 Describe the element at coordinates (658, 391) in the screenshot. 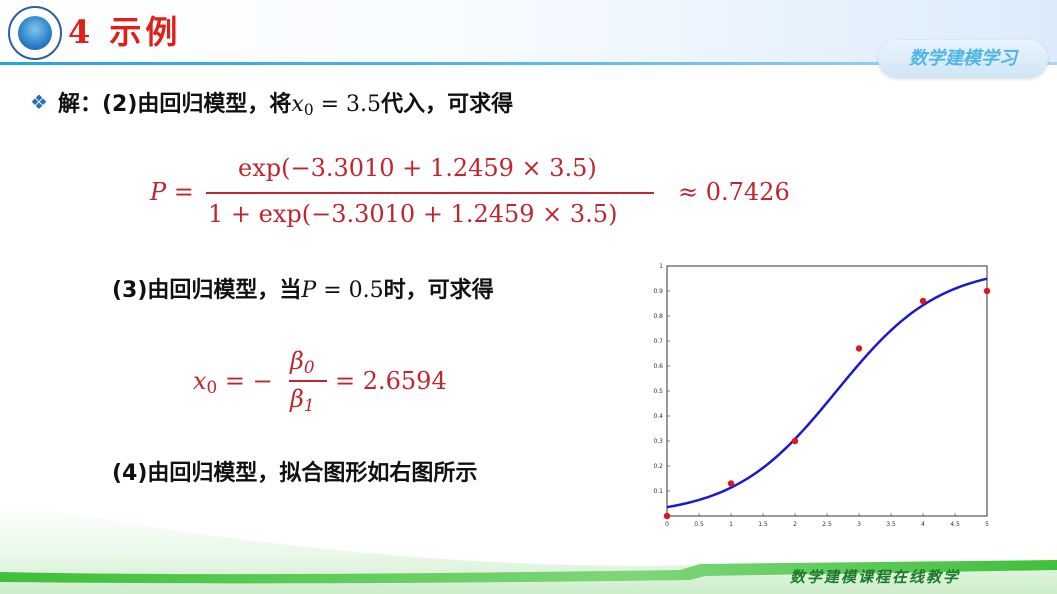

I see `y-tick-label: 0.5` at that location.